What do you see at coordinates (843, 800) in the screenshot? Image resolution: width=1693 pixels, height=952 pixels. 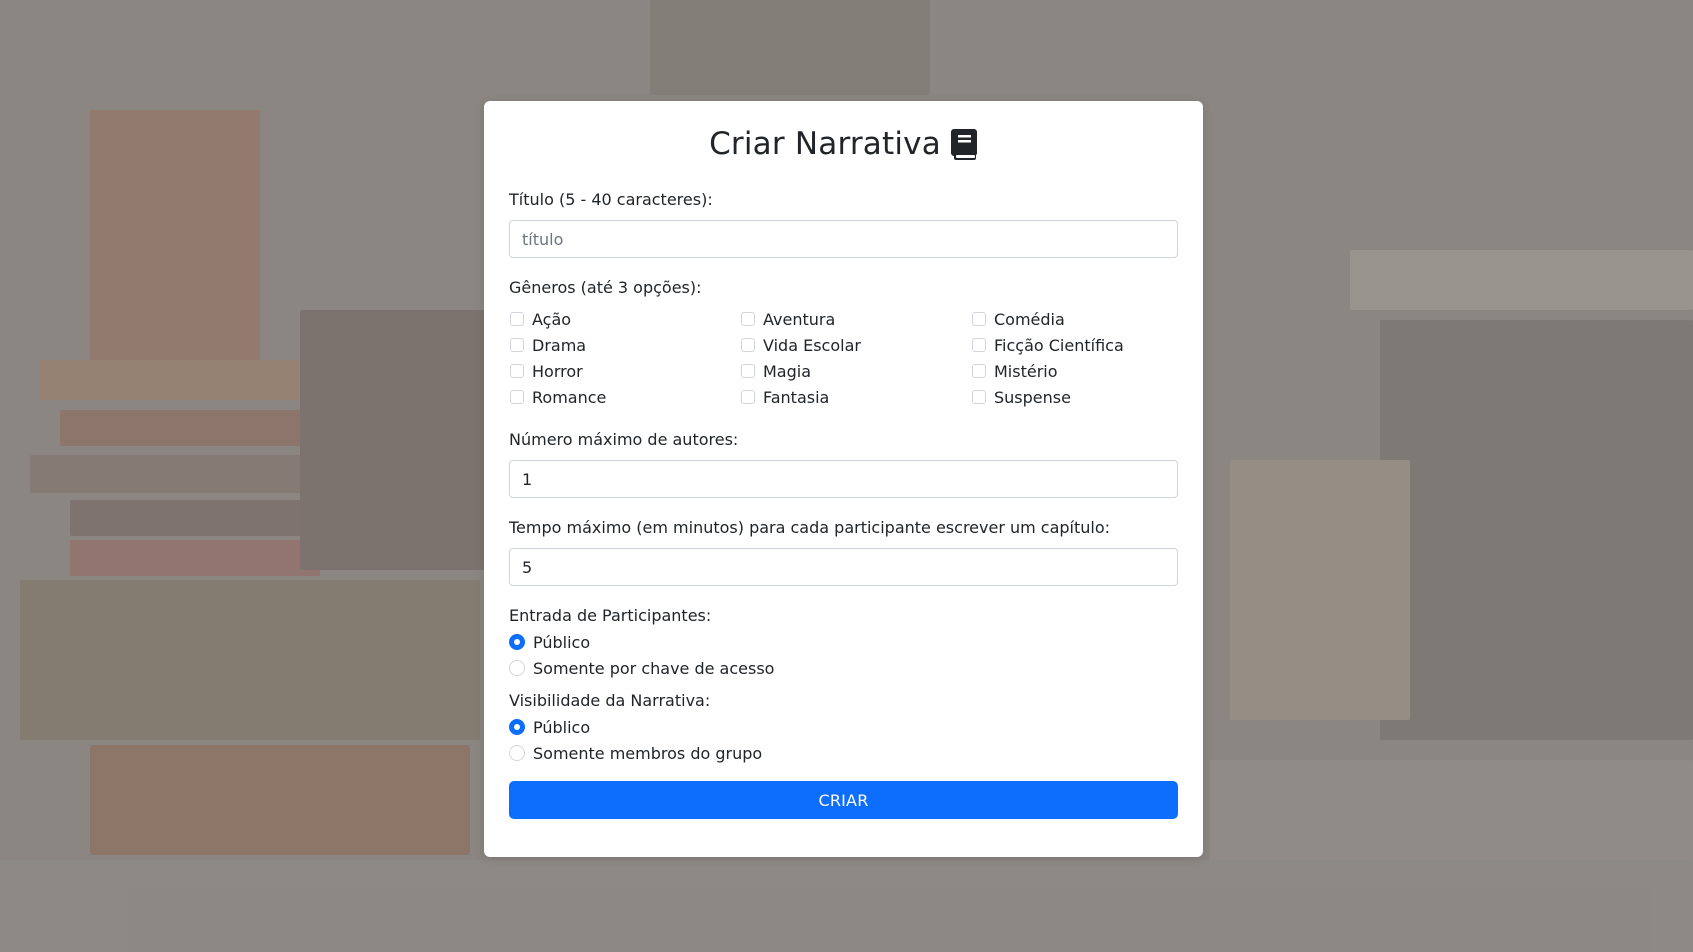 I see `create-button: CRIAR` at bounding box center [843, 800].